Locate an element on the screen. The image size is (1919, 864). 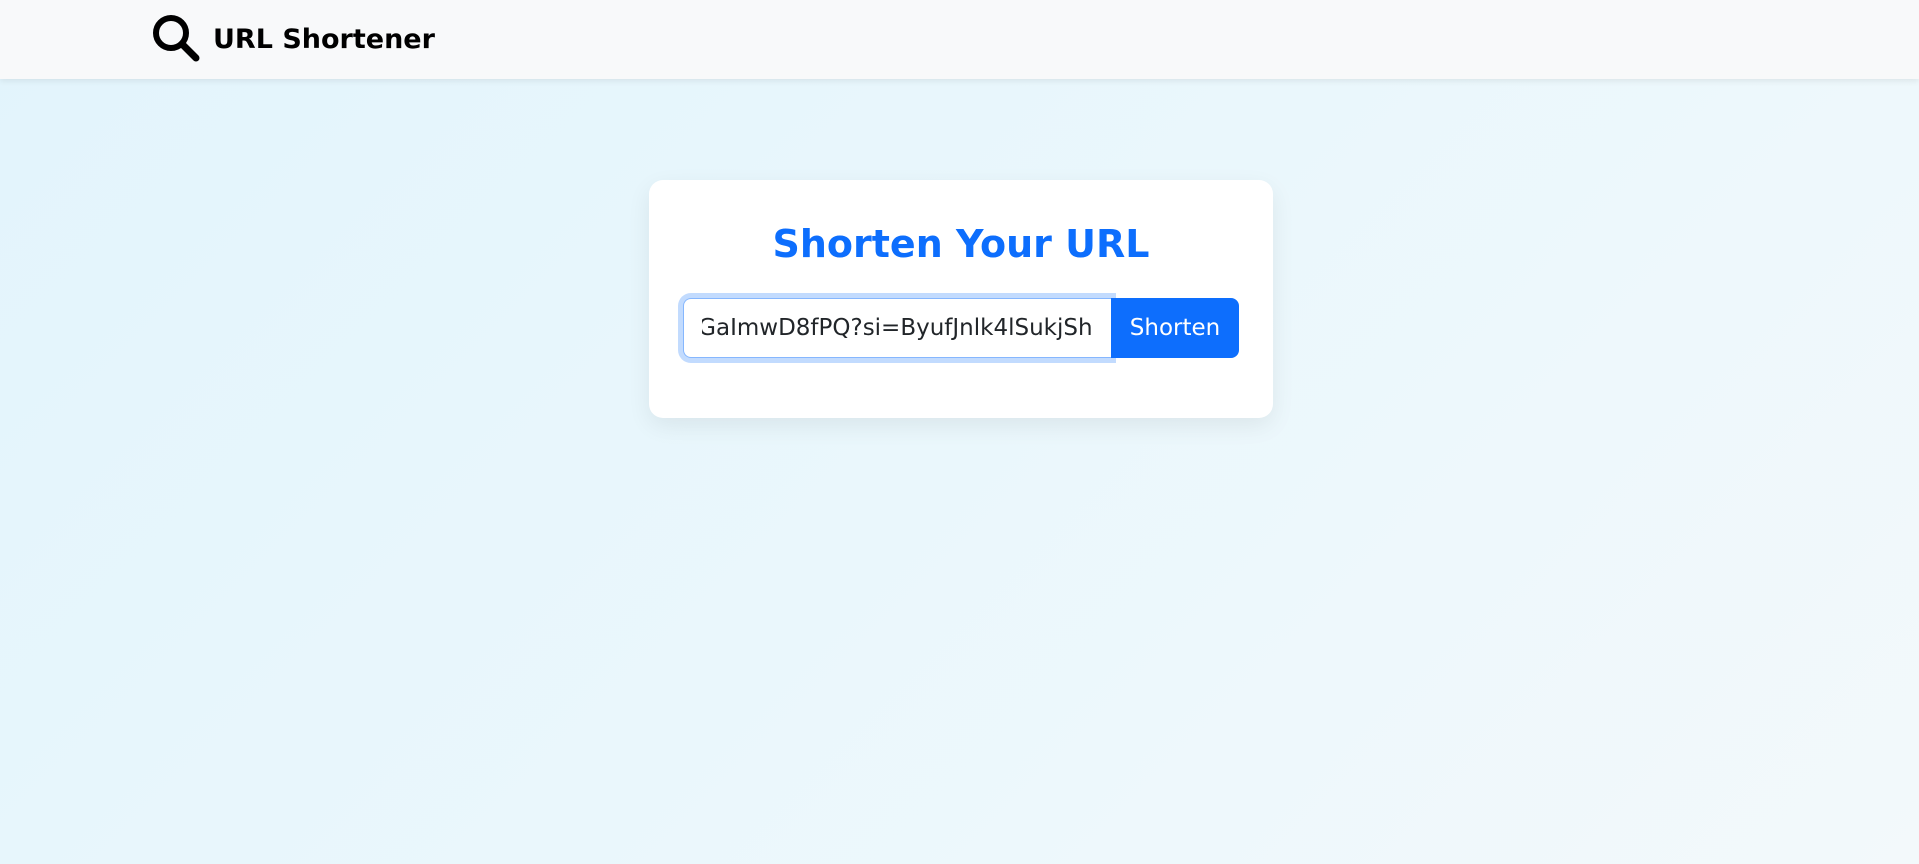
navbar: URL Shortener is located at coordinates (959, 39).